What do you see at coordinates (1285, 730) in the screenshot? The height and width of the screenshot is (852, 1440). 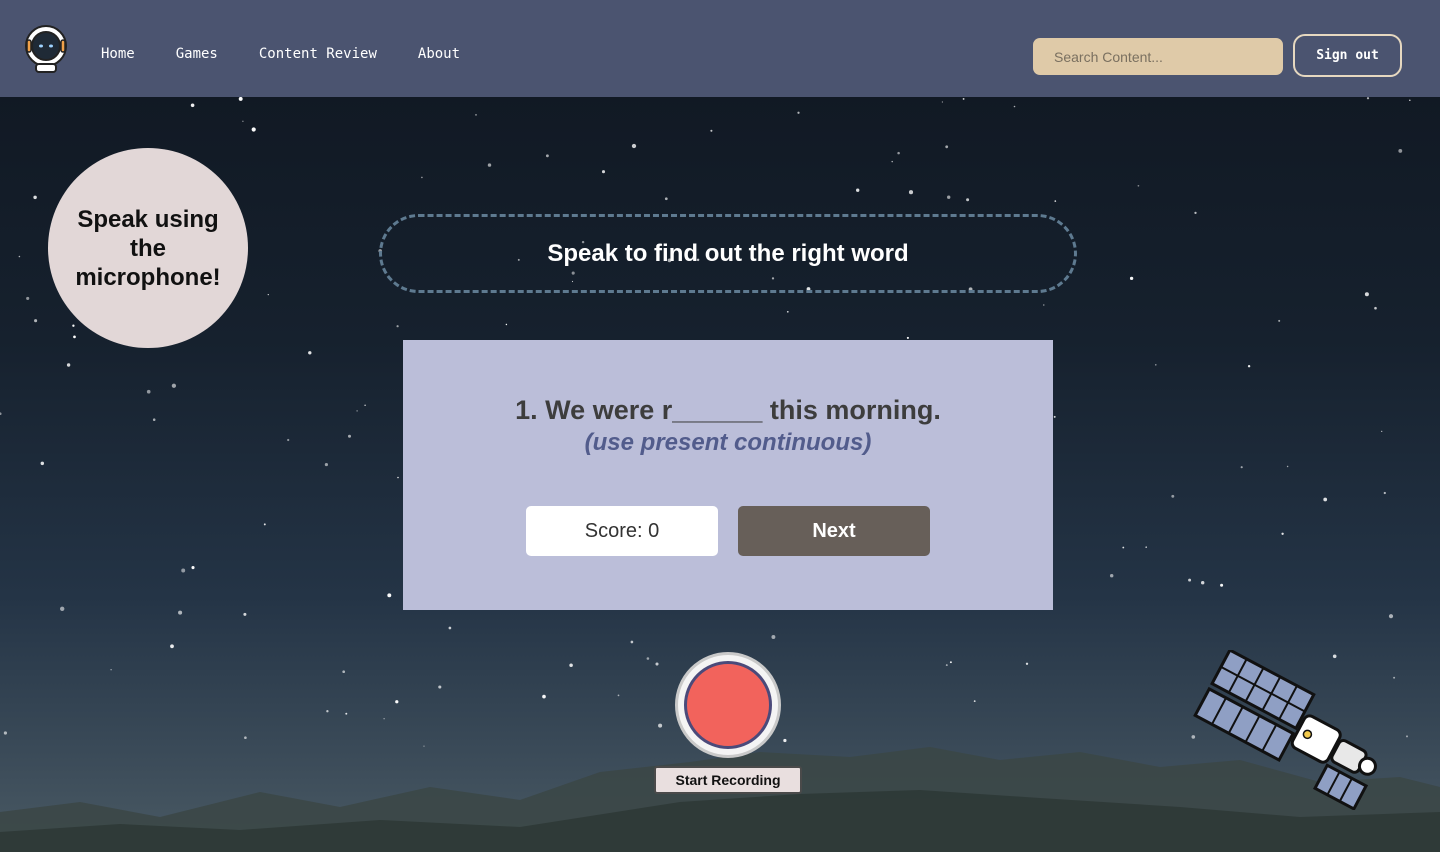 I see `satellite-icon` at bounding box center [1285, 730].